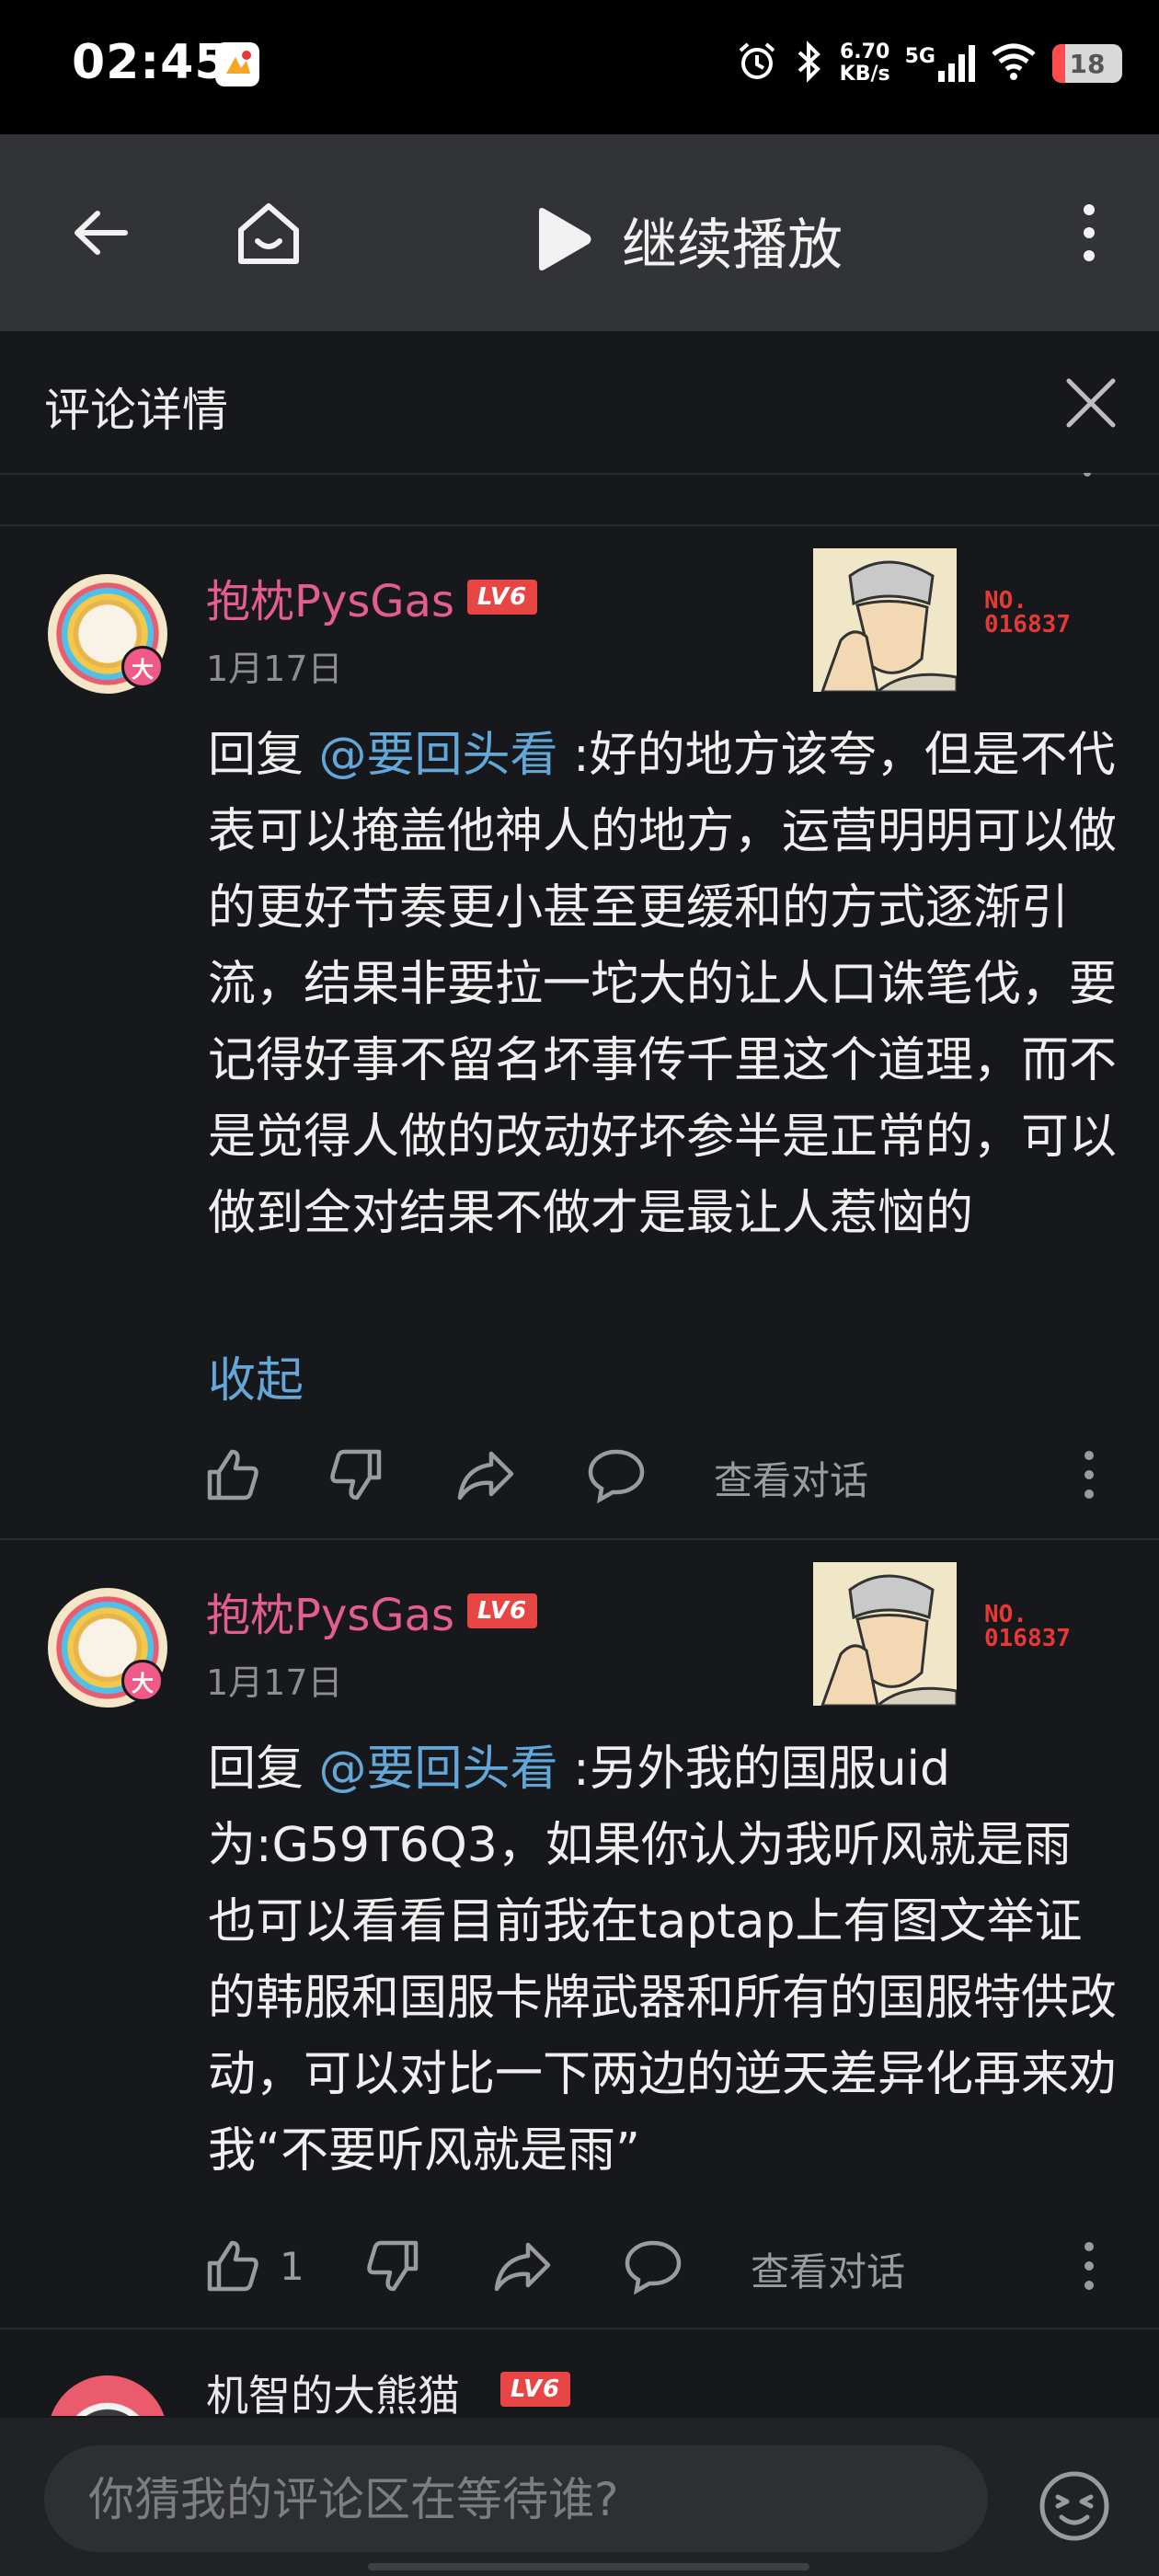 This screenshot has height=2576, width=1159. Describe the element at coordinates (1074, 2508) in the screenshot. I see `emoji-icon` at that location.